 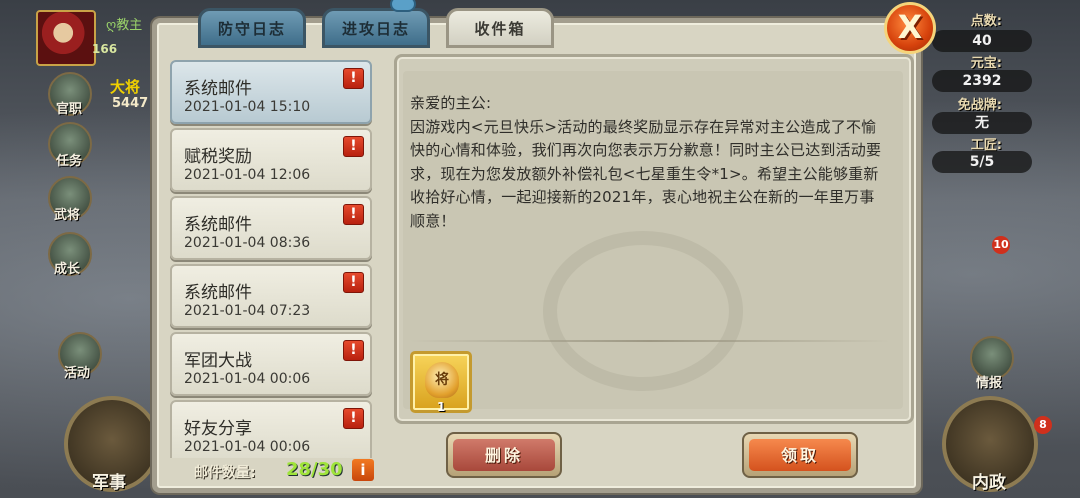 I want to click on mail-date: 2021-01-04 07:23, so click(x=247, y=311).